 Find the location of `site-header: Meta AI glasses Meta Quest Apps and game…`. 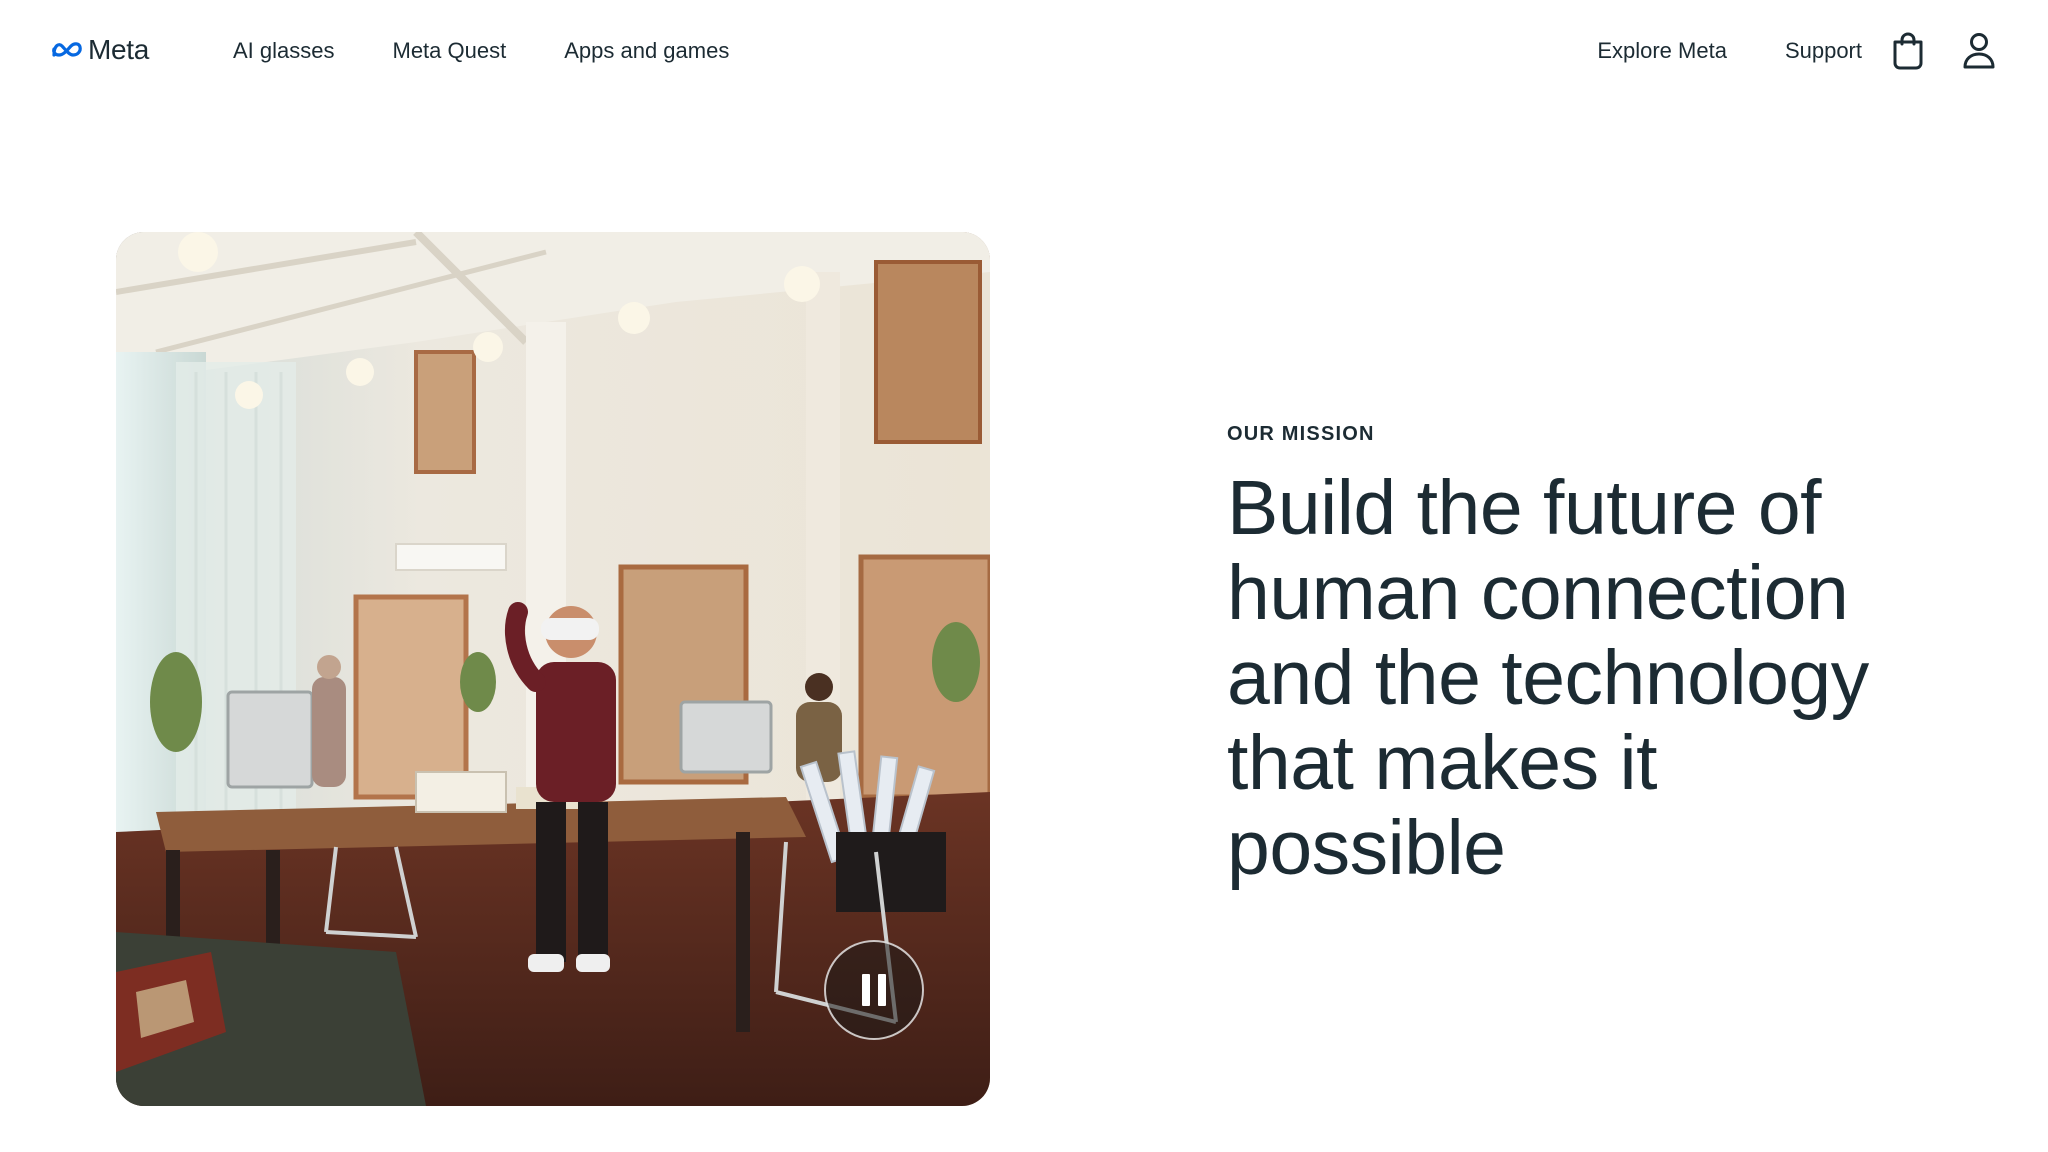

site-header: Meta AI glasses Meta Quest Apps and game… is located at coordinates (1024, 52).